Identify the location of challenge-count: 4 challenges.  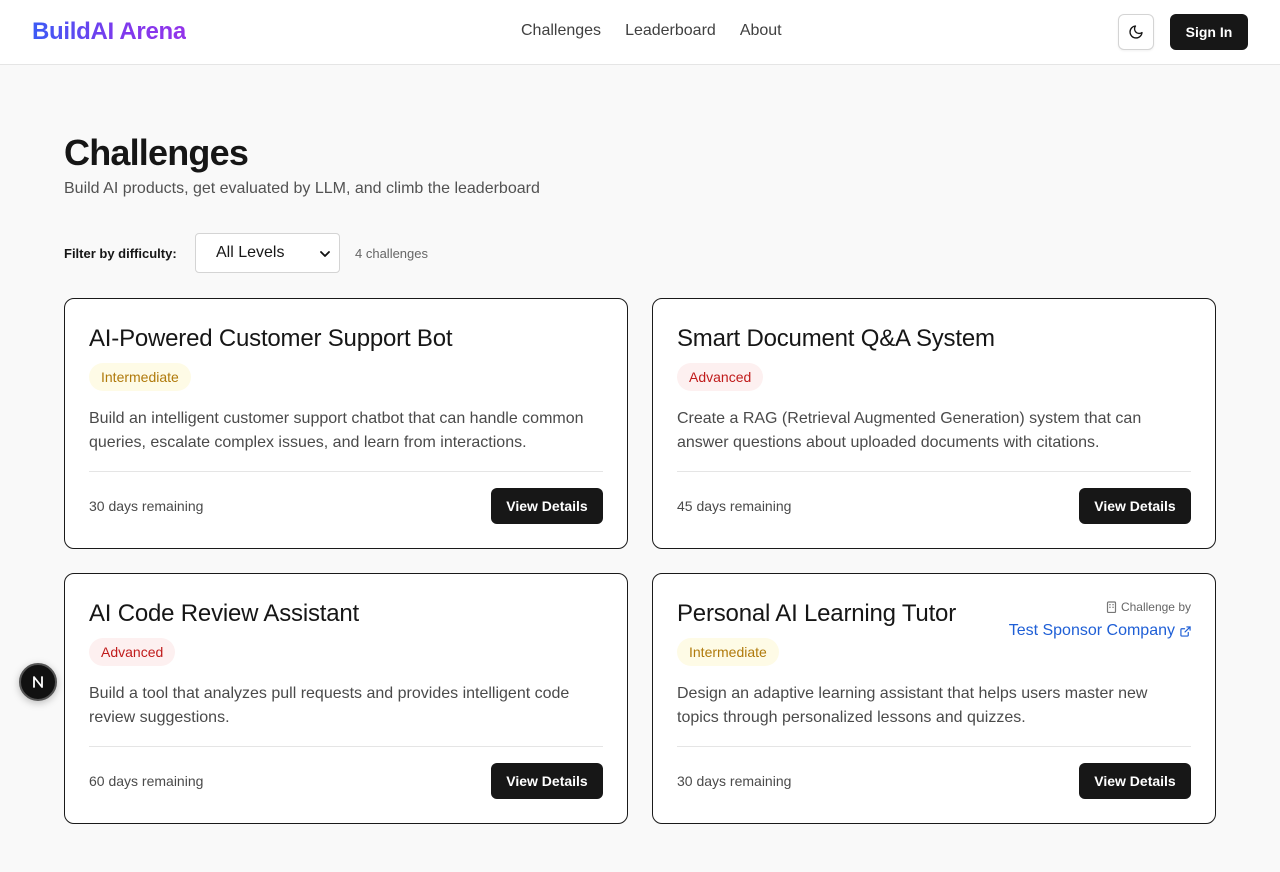
(391, 253).